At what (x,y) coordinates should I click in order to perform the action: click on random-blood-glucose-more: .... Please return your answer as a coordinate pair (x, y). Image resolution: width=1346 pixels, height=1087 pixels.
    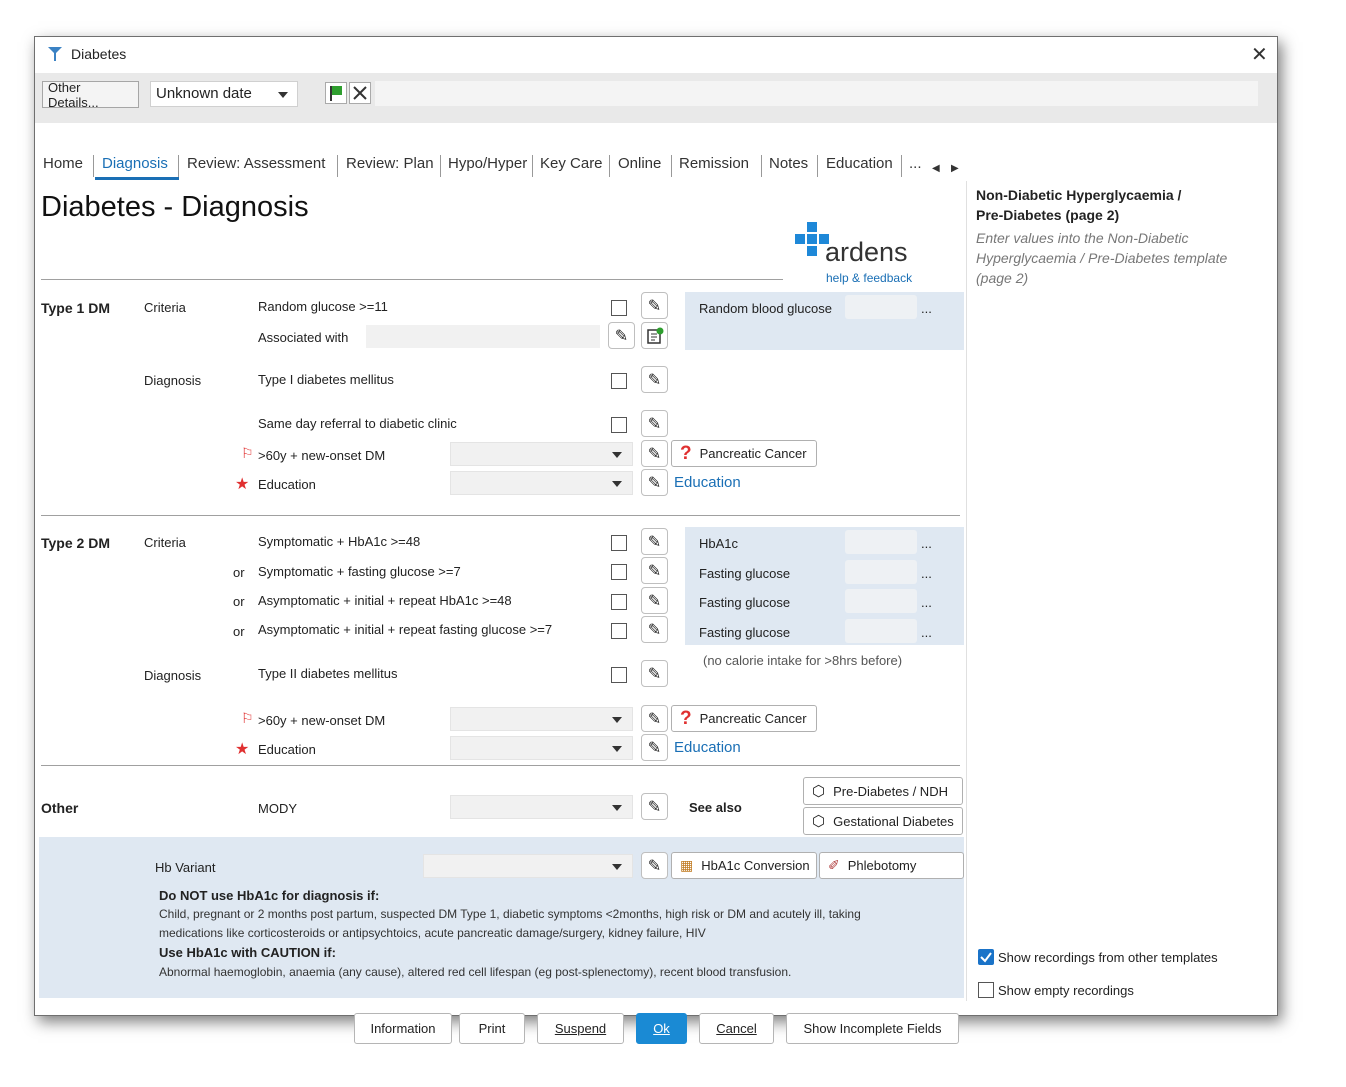
    Looking at the image, I should click on (926, 308).